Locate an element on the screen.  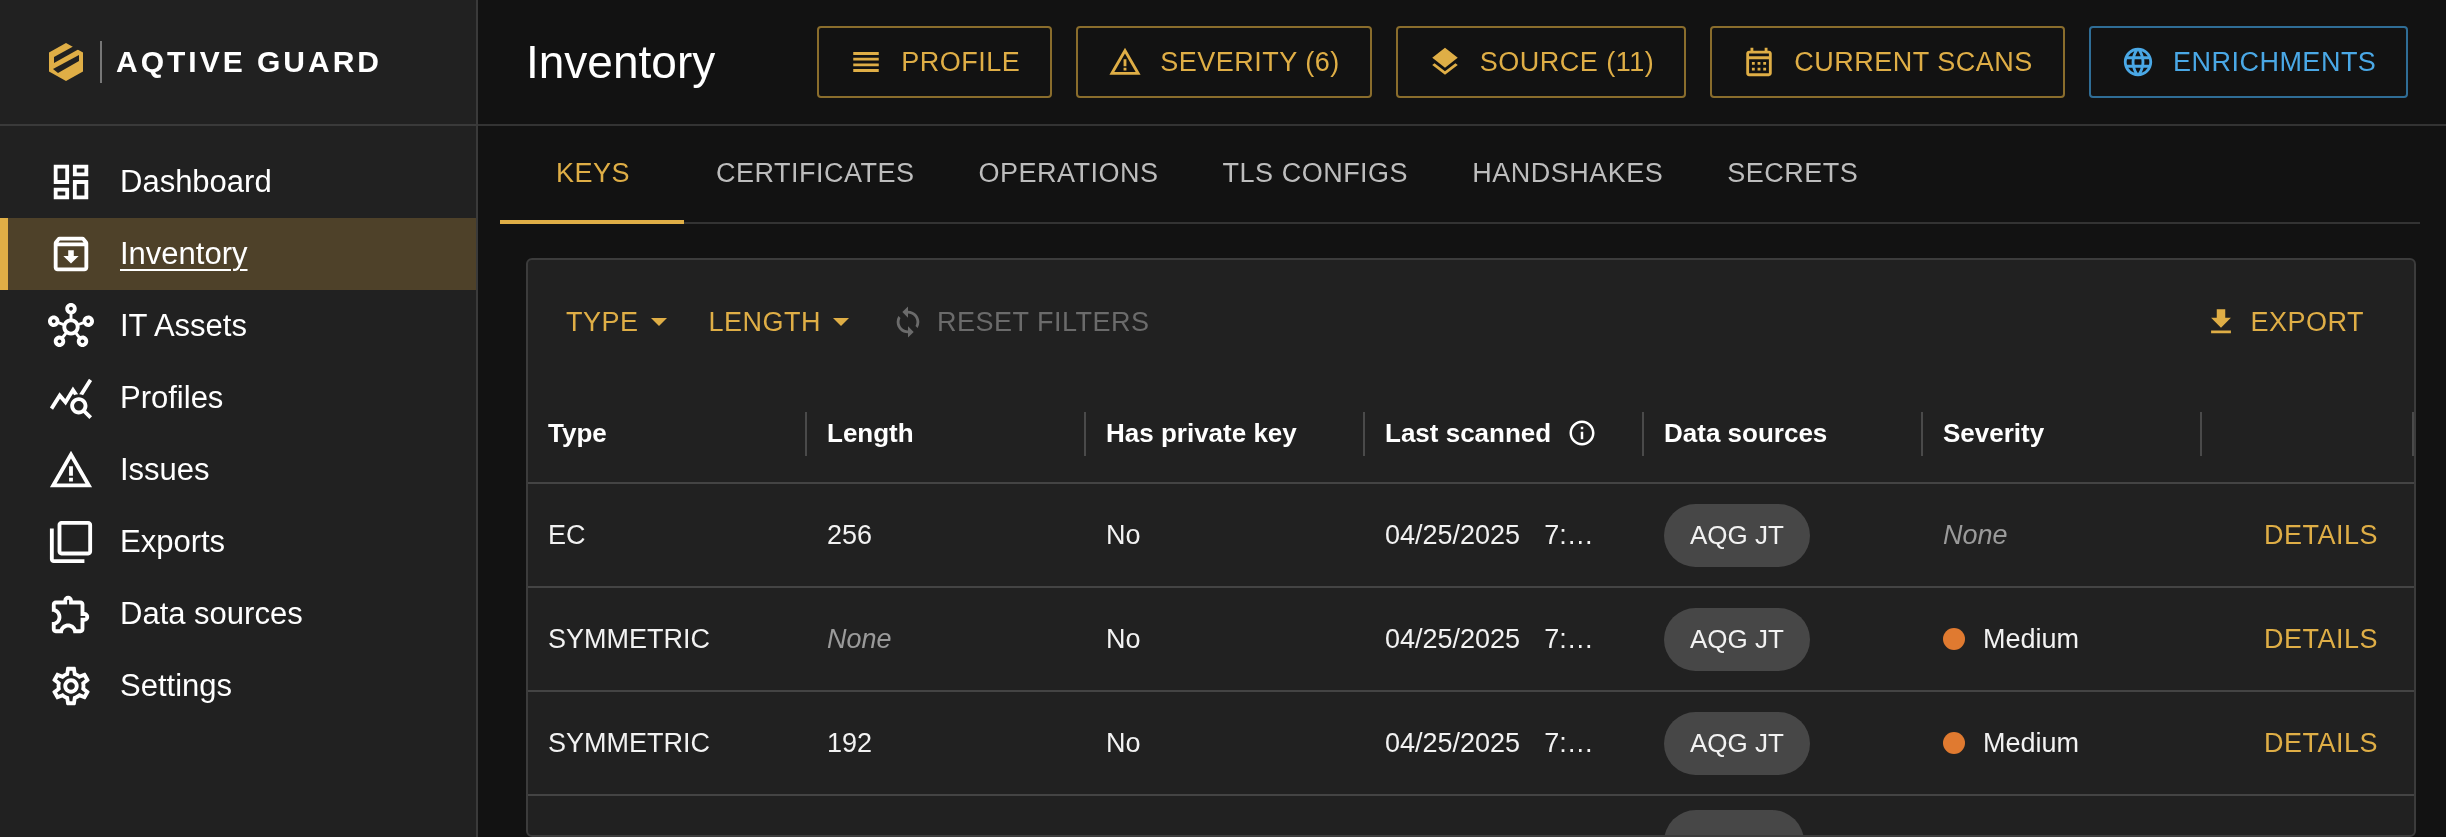
column-header: Last scanned is located at coordinates (1468, 433).